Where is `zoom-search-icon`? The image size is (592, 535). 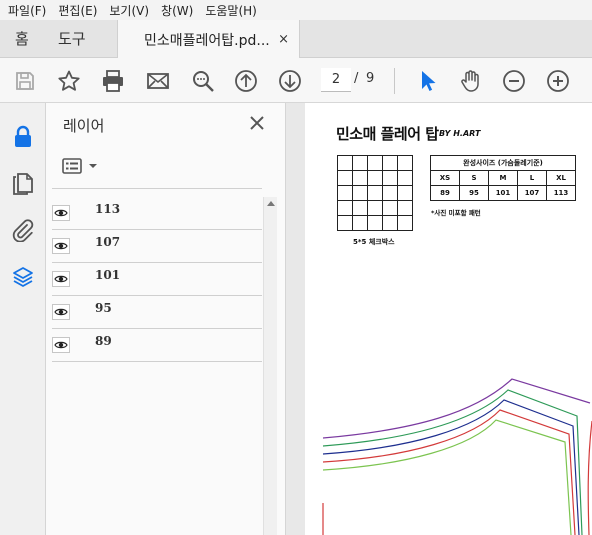 zoom-search-icon is located at coordinates (203, 81).